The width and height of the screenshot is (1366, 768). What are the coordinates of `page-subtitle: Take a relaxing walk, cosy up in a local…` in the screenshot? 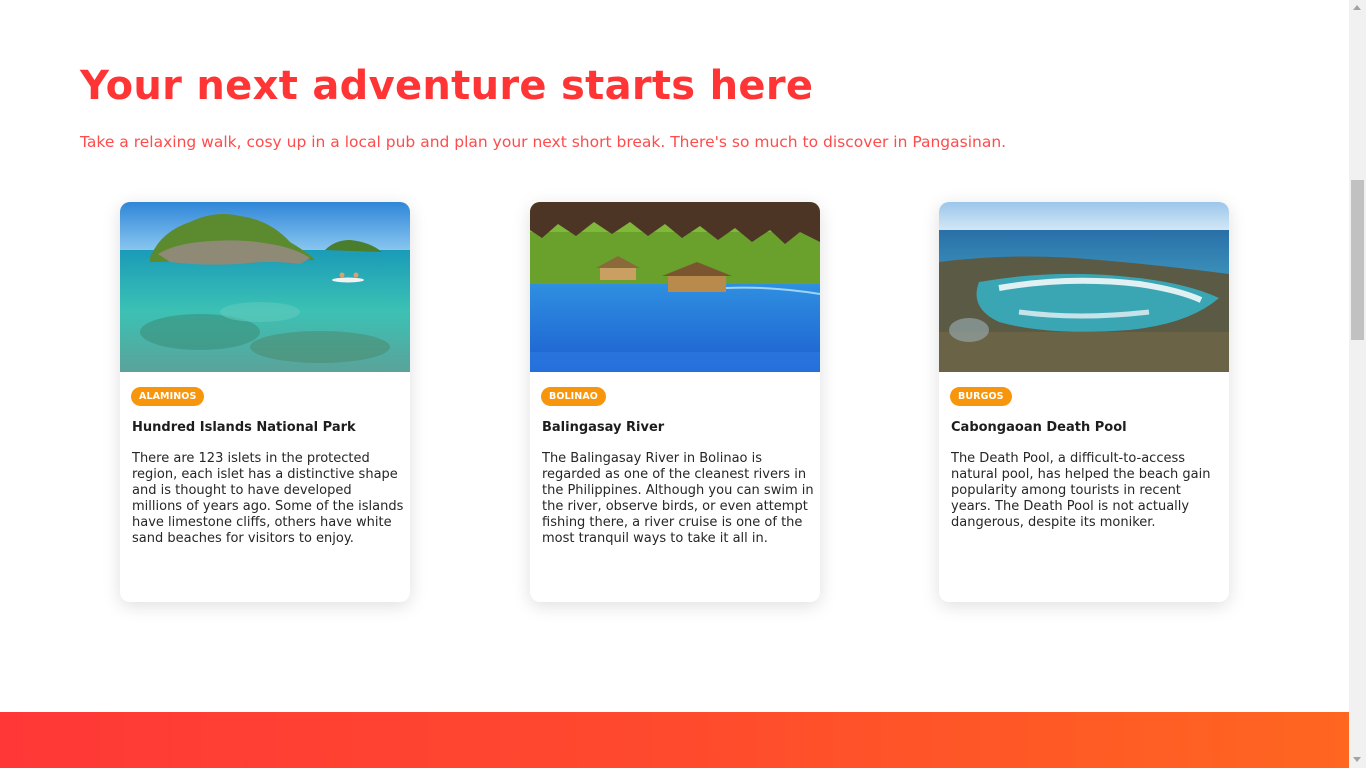 It's located at (543, 142).